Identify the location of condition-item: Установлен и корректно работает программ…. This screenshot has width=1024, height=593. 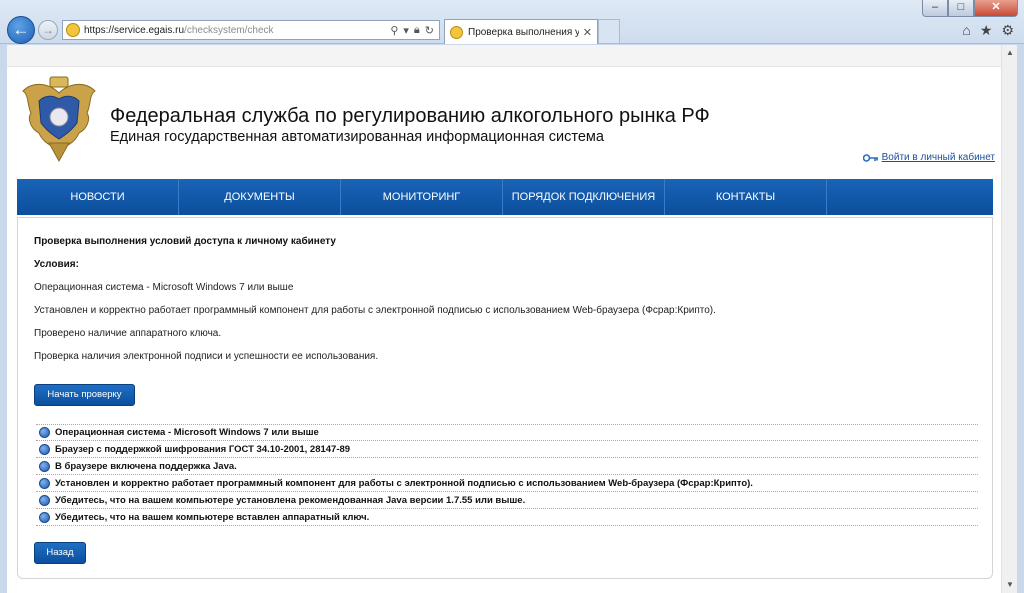
(375, 310).